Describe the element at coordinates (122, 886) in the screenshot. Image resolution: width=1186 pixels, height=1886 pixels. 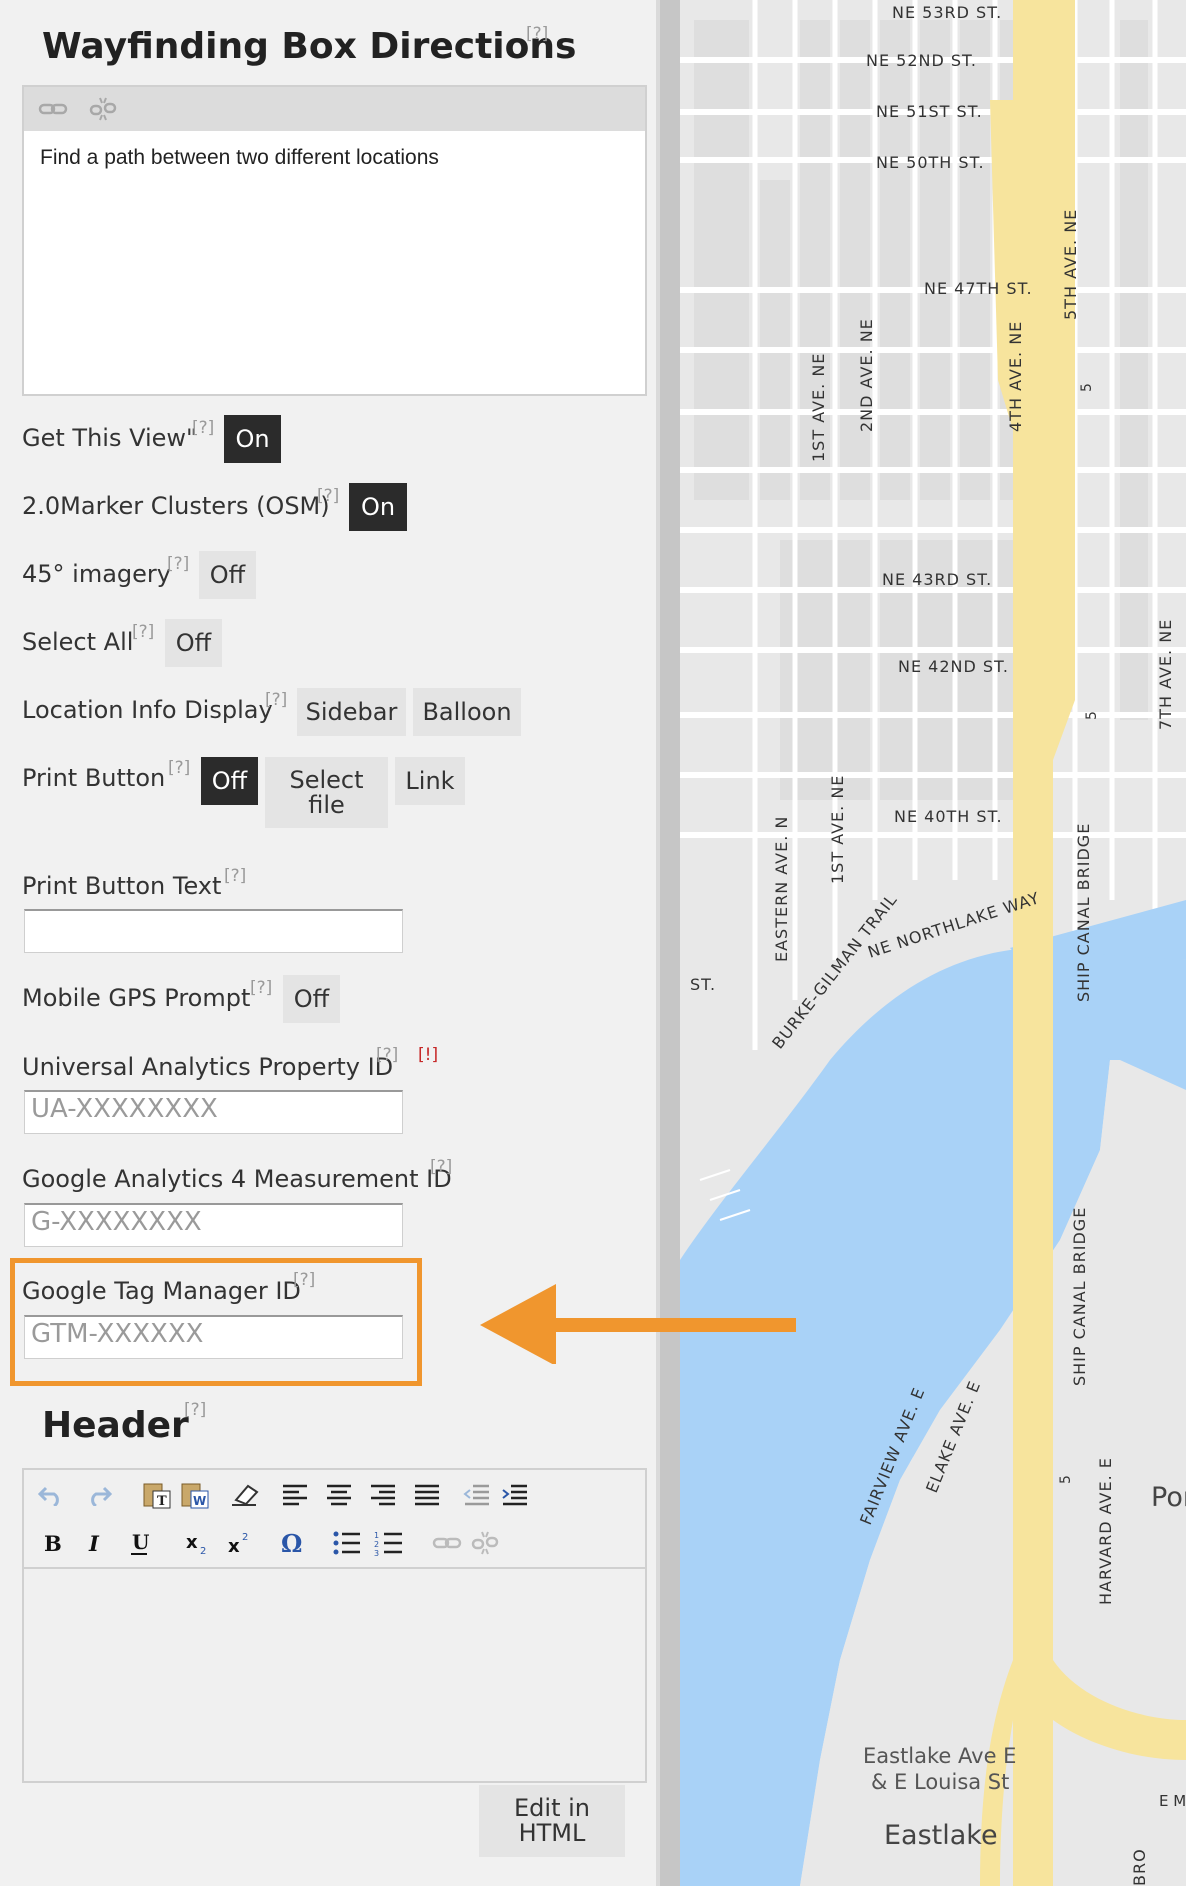
I see `print-button-text-label: Print Button Text` at that location.